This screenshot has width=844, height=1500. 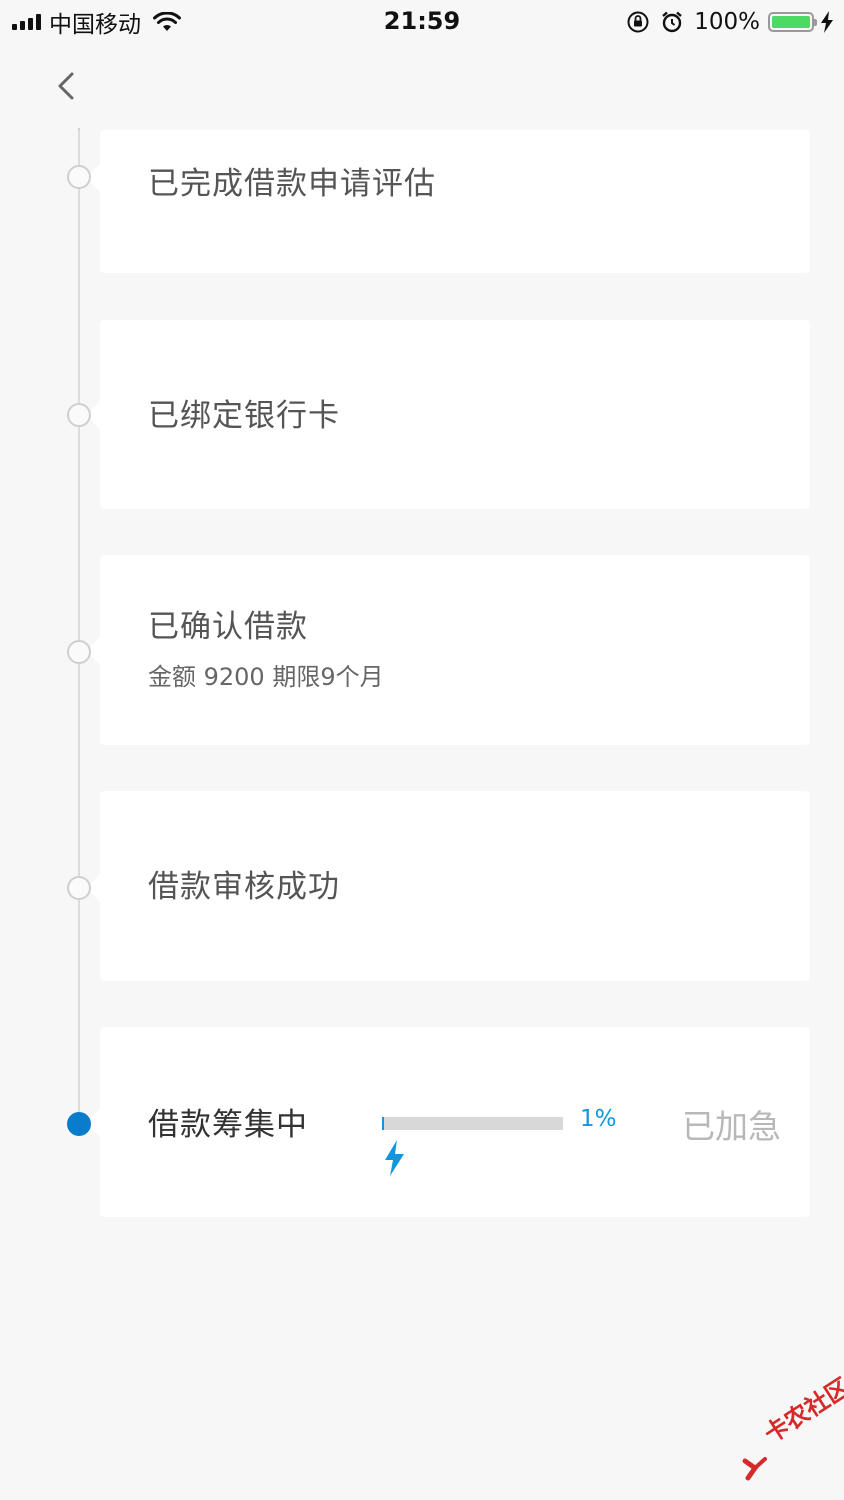 I want to click on rotation-lock-icon, so click(x=638, y=22).